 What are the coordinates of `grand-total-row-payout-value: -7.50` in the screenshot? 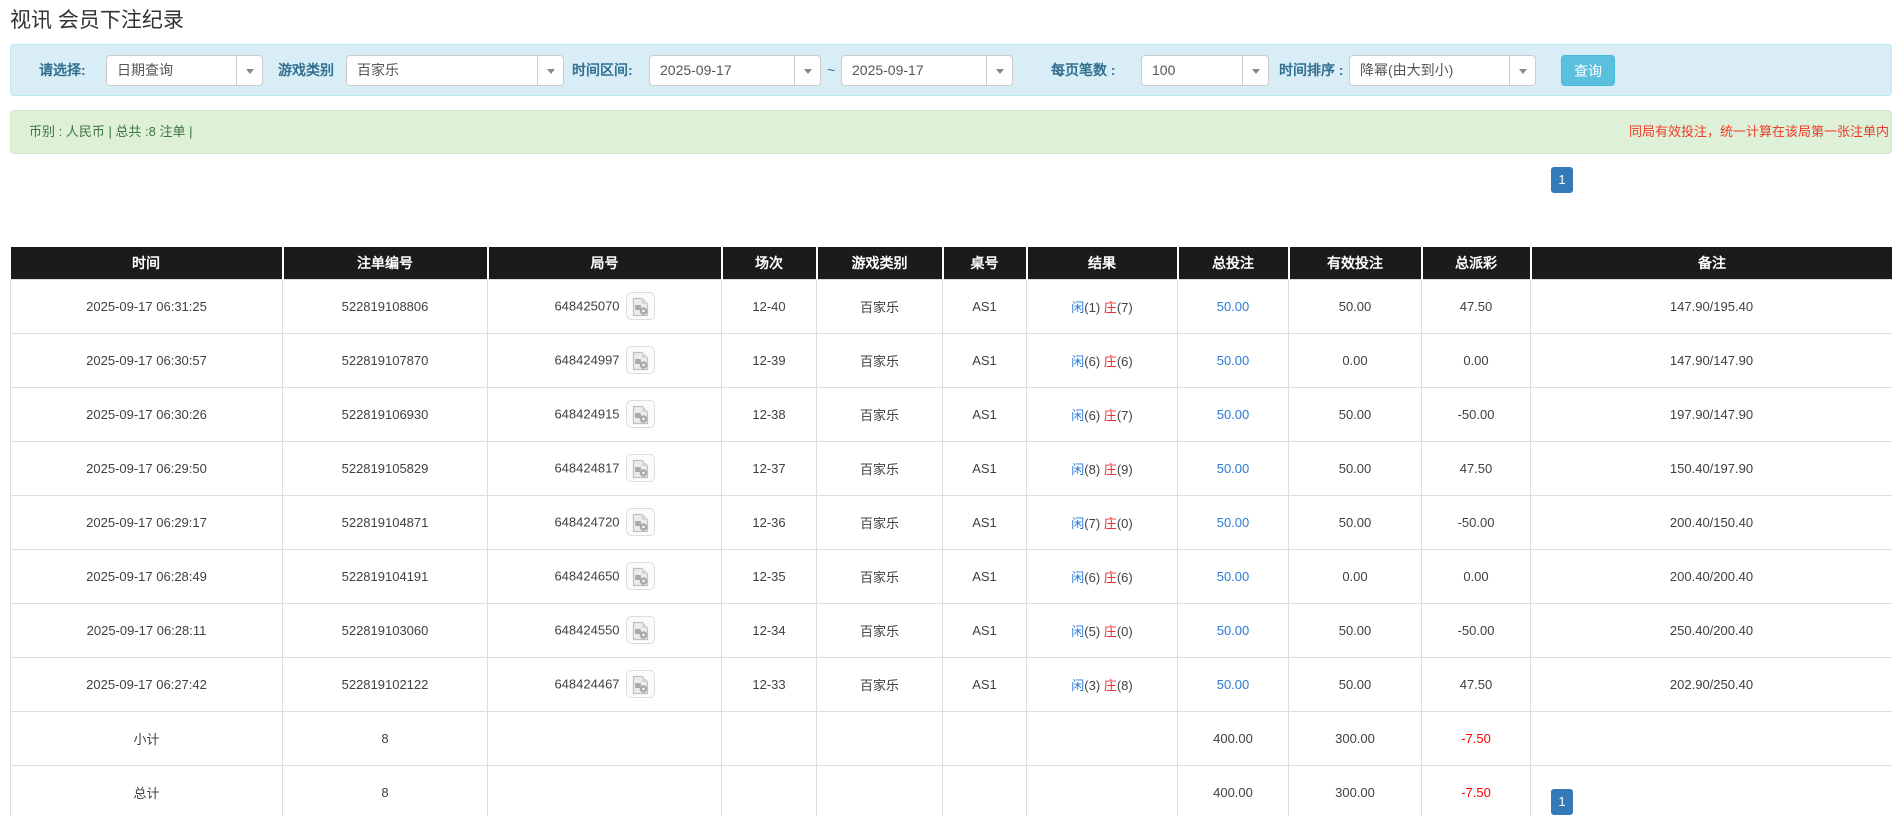 It's located at (1476, 792).